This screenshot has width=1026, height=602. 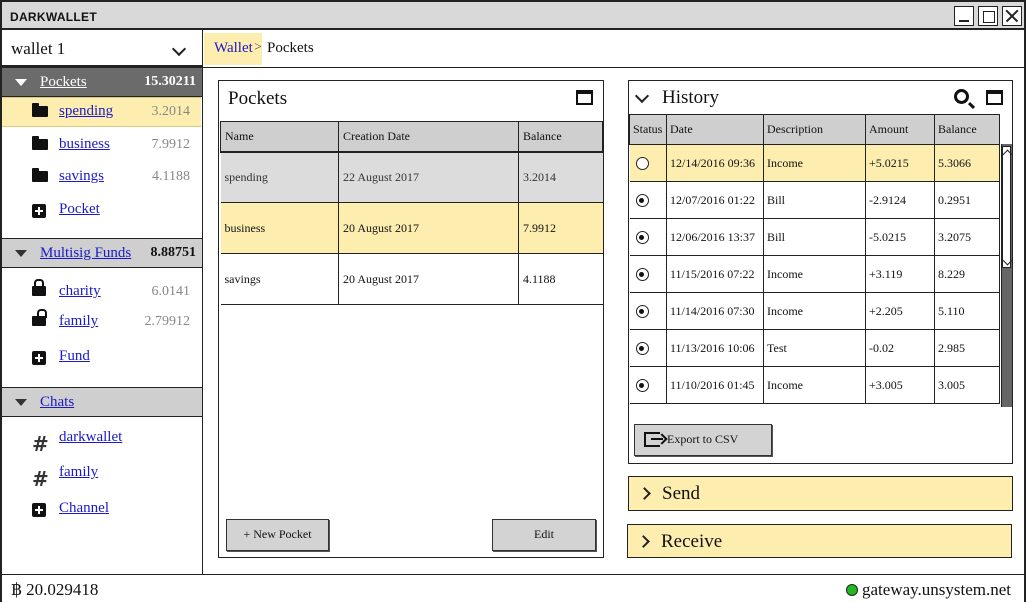 I want to click on table-row: savings 20 August 2017 4.1188, so click(x=411, y=279).